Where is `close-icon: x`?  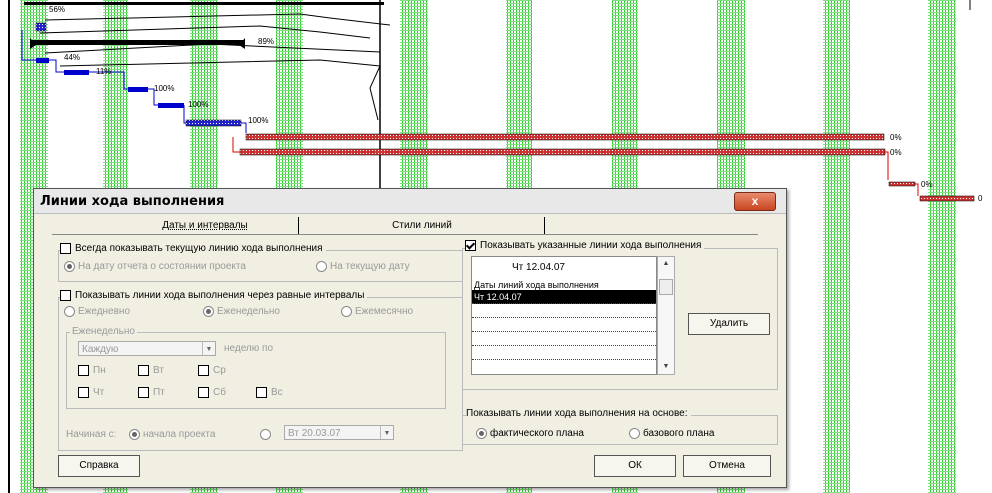 close-icon: x is located at coordinates (755, 201).